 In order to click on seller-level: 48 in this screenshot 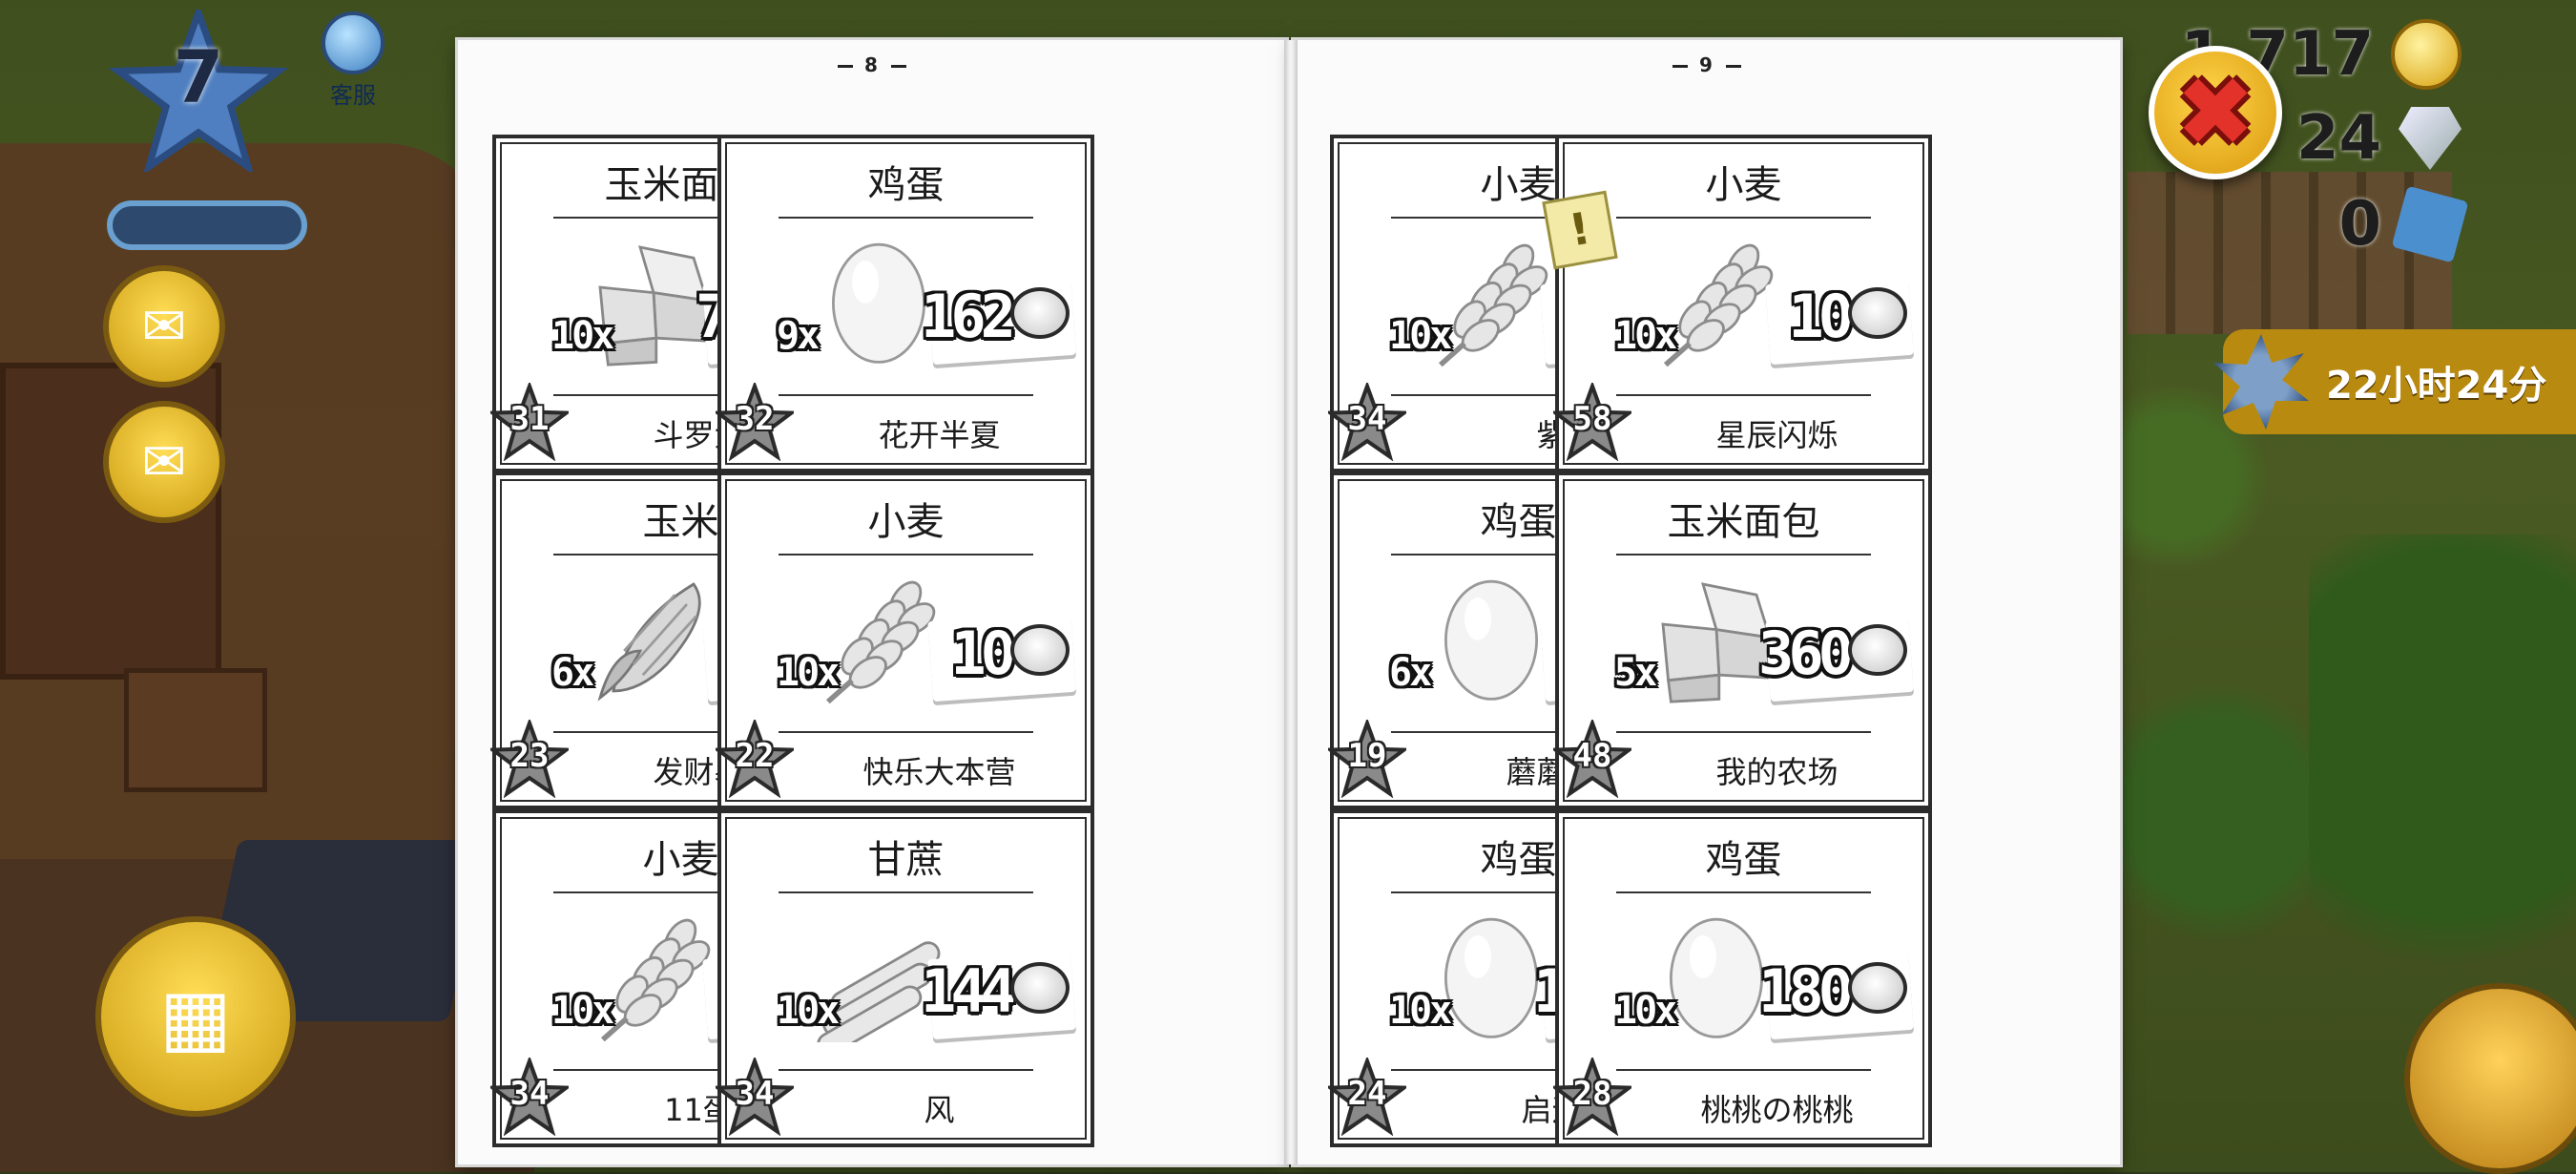, I will do `click(1592, 757)`.